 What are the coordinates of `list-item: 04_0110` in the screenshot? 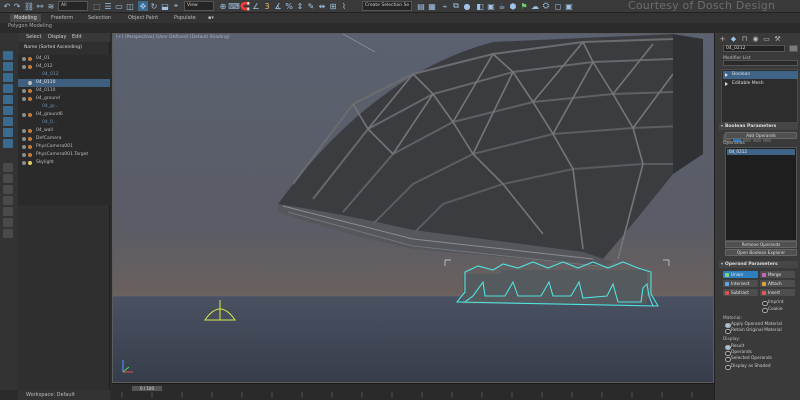 It's located at (64, 91).